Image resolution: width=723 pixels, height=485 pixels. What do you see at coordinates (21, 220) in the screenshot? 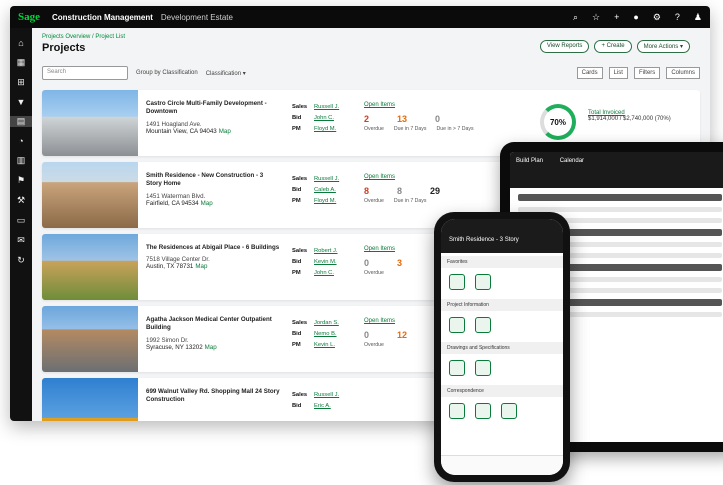
I see `document-icon: ▭` at bounding box center [21, 220].